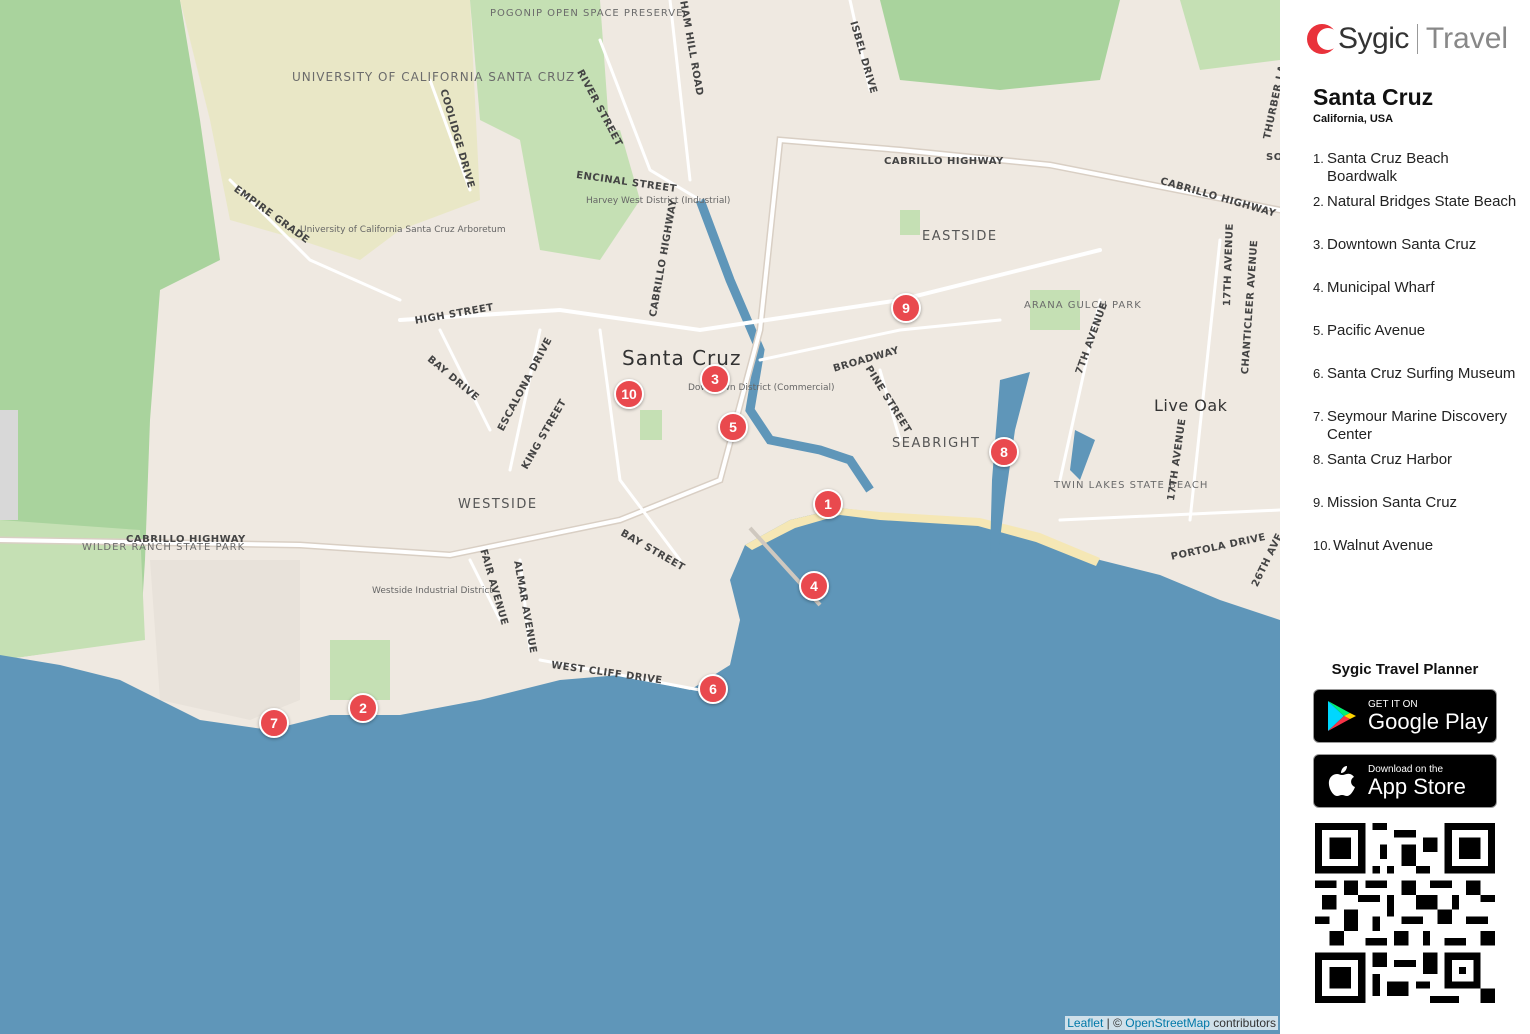 The width and height of the screenshot is (1530, 1034). I want to click on planner-heading: Sygic Travel Planner, so click(1405, 669).